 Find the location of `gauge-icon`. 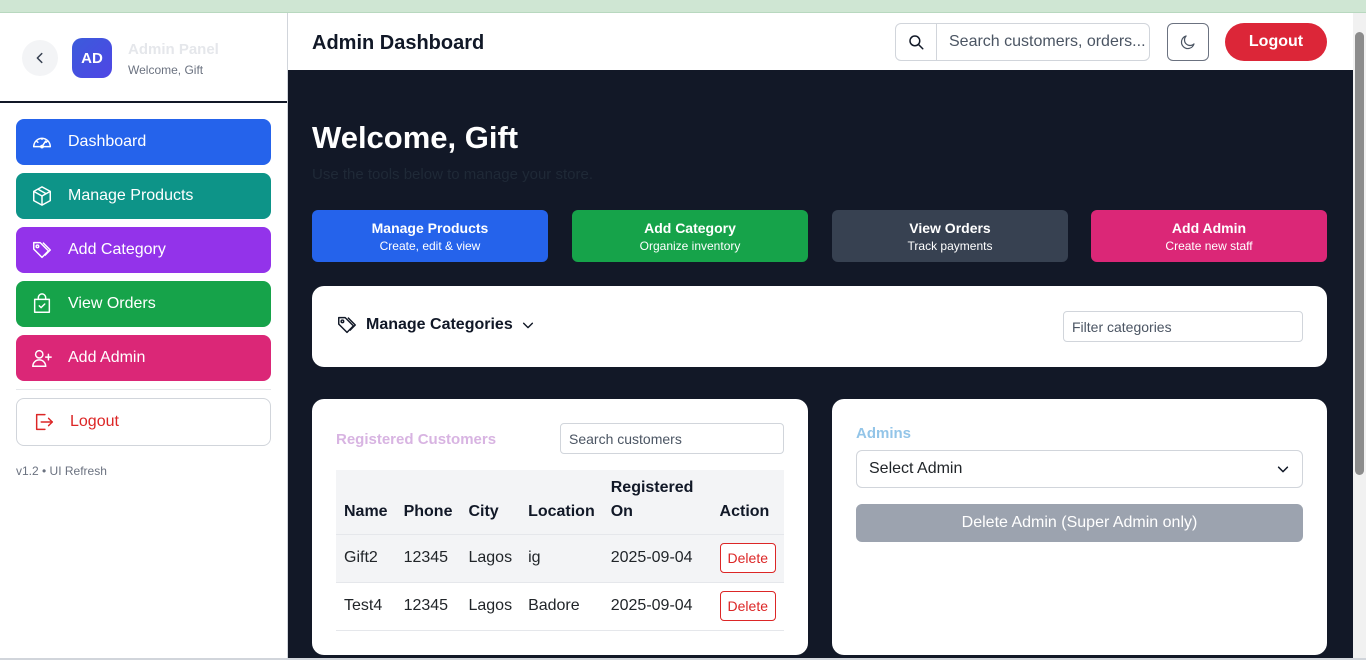

gauge-icon is located at coordinates (42, 142).